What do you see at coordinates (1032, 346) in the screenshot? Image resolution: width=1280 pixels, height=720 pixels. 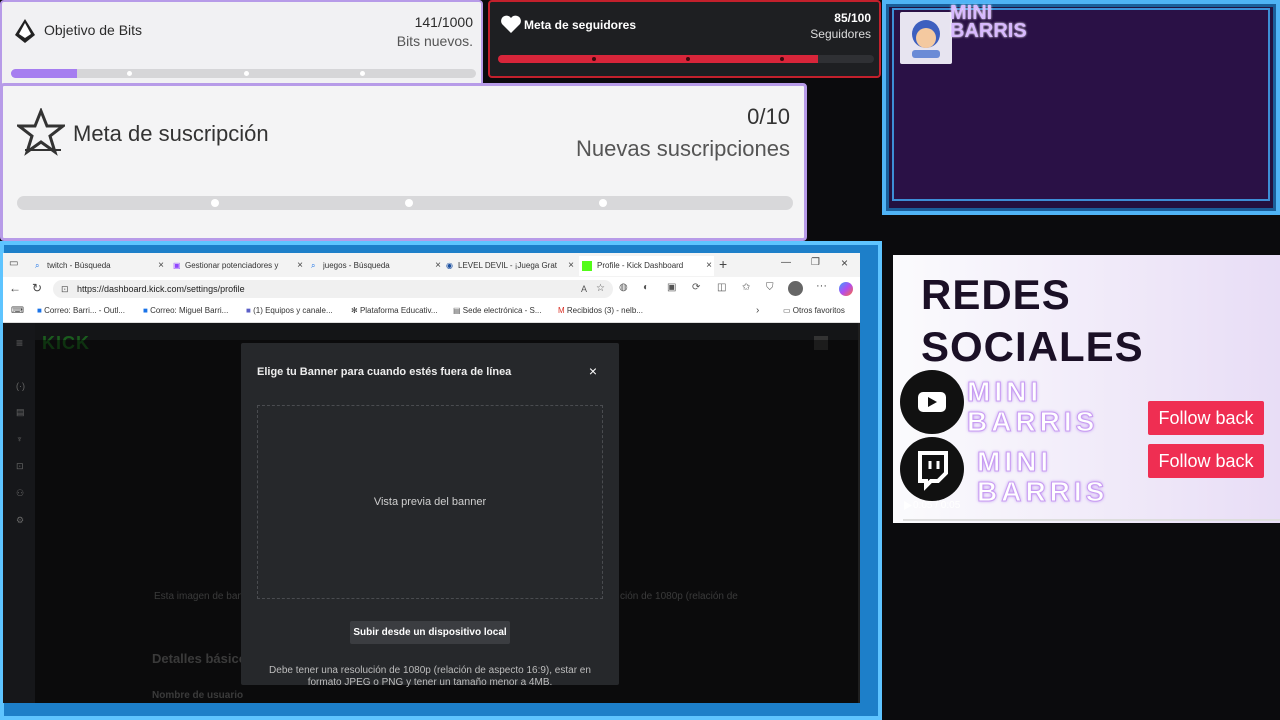 I see `social-heading-line2: SOCIALES` at bounding box center [1032, 346].